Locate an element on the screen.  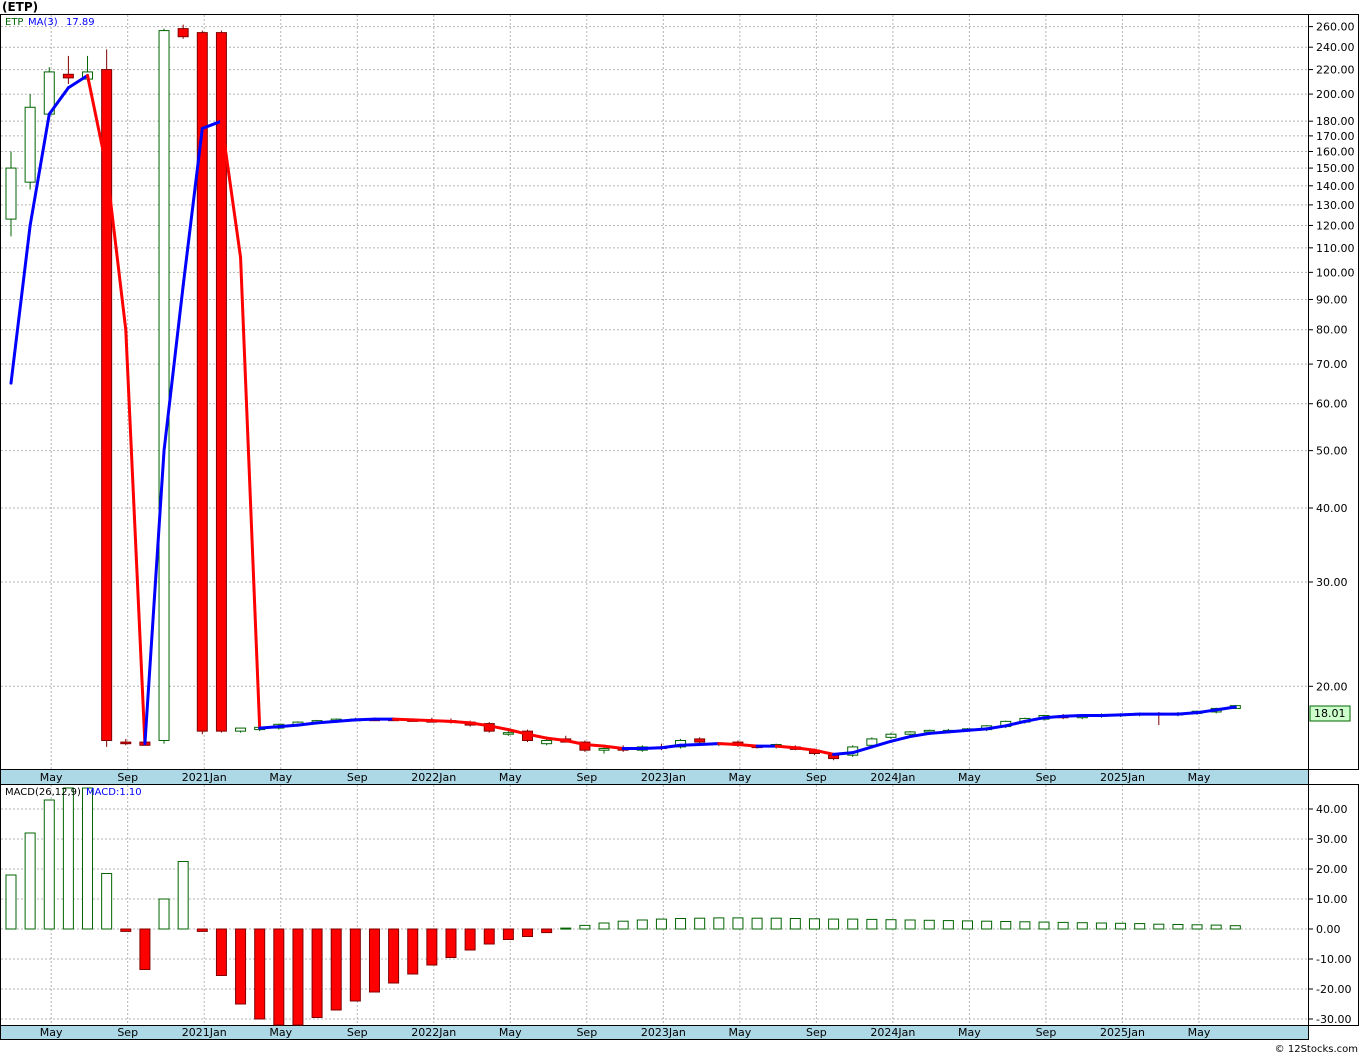
macd-x-tick-label: 2022Jan is located at coordinates (433, 1032).